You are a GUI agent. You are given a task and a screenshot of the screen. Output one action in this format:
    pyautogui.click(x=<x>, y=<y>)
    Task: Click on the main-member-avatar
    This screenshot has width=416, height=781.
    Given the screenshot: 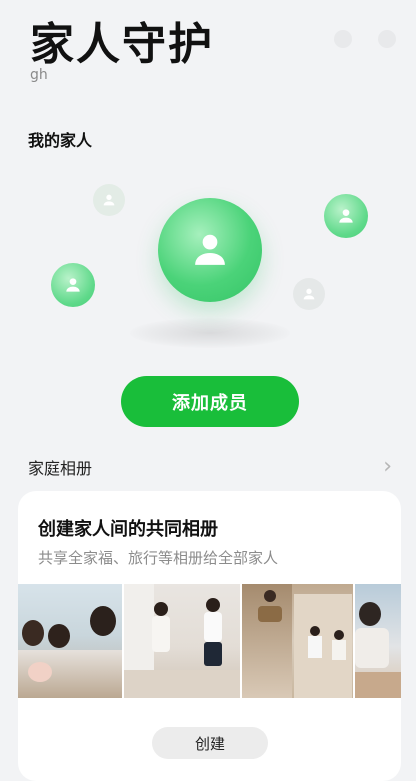 What is the action you would take?
    pyautogui.click(x=210, y=250)
    